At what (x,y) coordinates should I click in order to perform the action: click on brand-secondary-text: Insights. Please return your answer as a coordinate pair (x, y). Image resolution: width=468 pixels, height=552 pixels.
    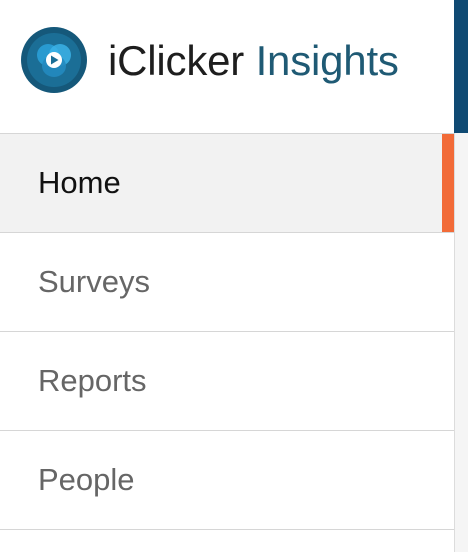
    Looking at the image, I should click on (327, 60).